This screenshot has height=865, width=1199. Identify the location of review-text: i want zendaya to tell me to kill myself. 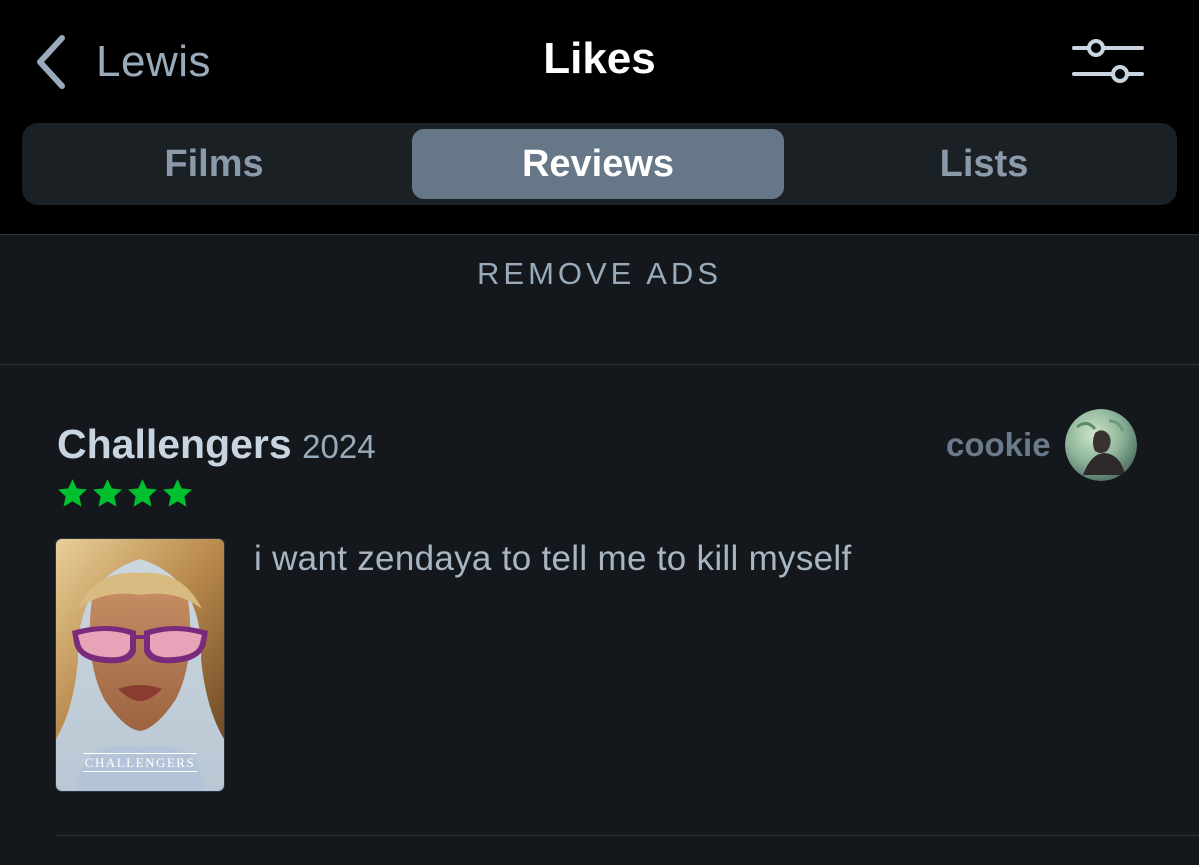
(553, 559).